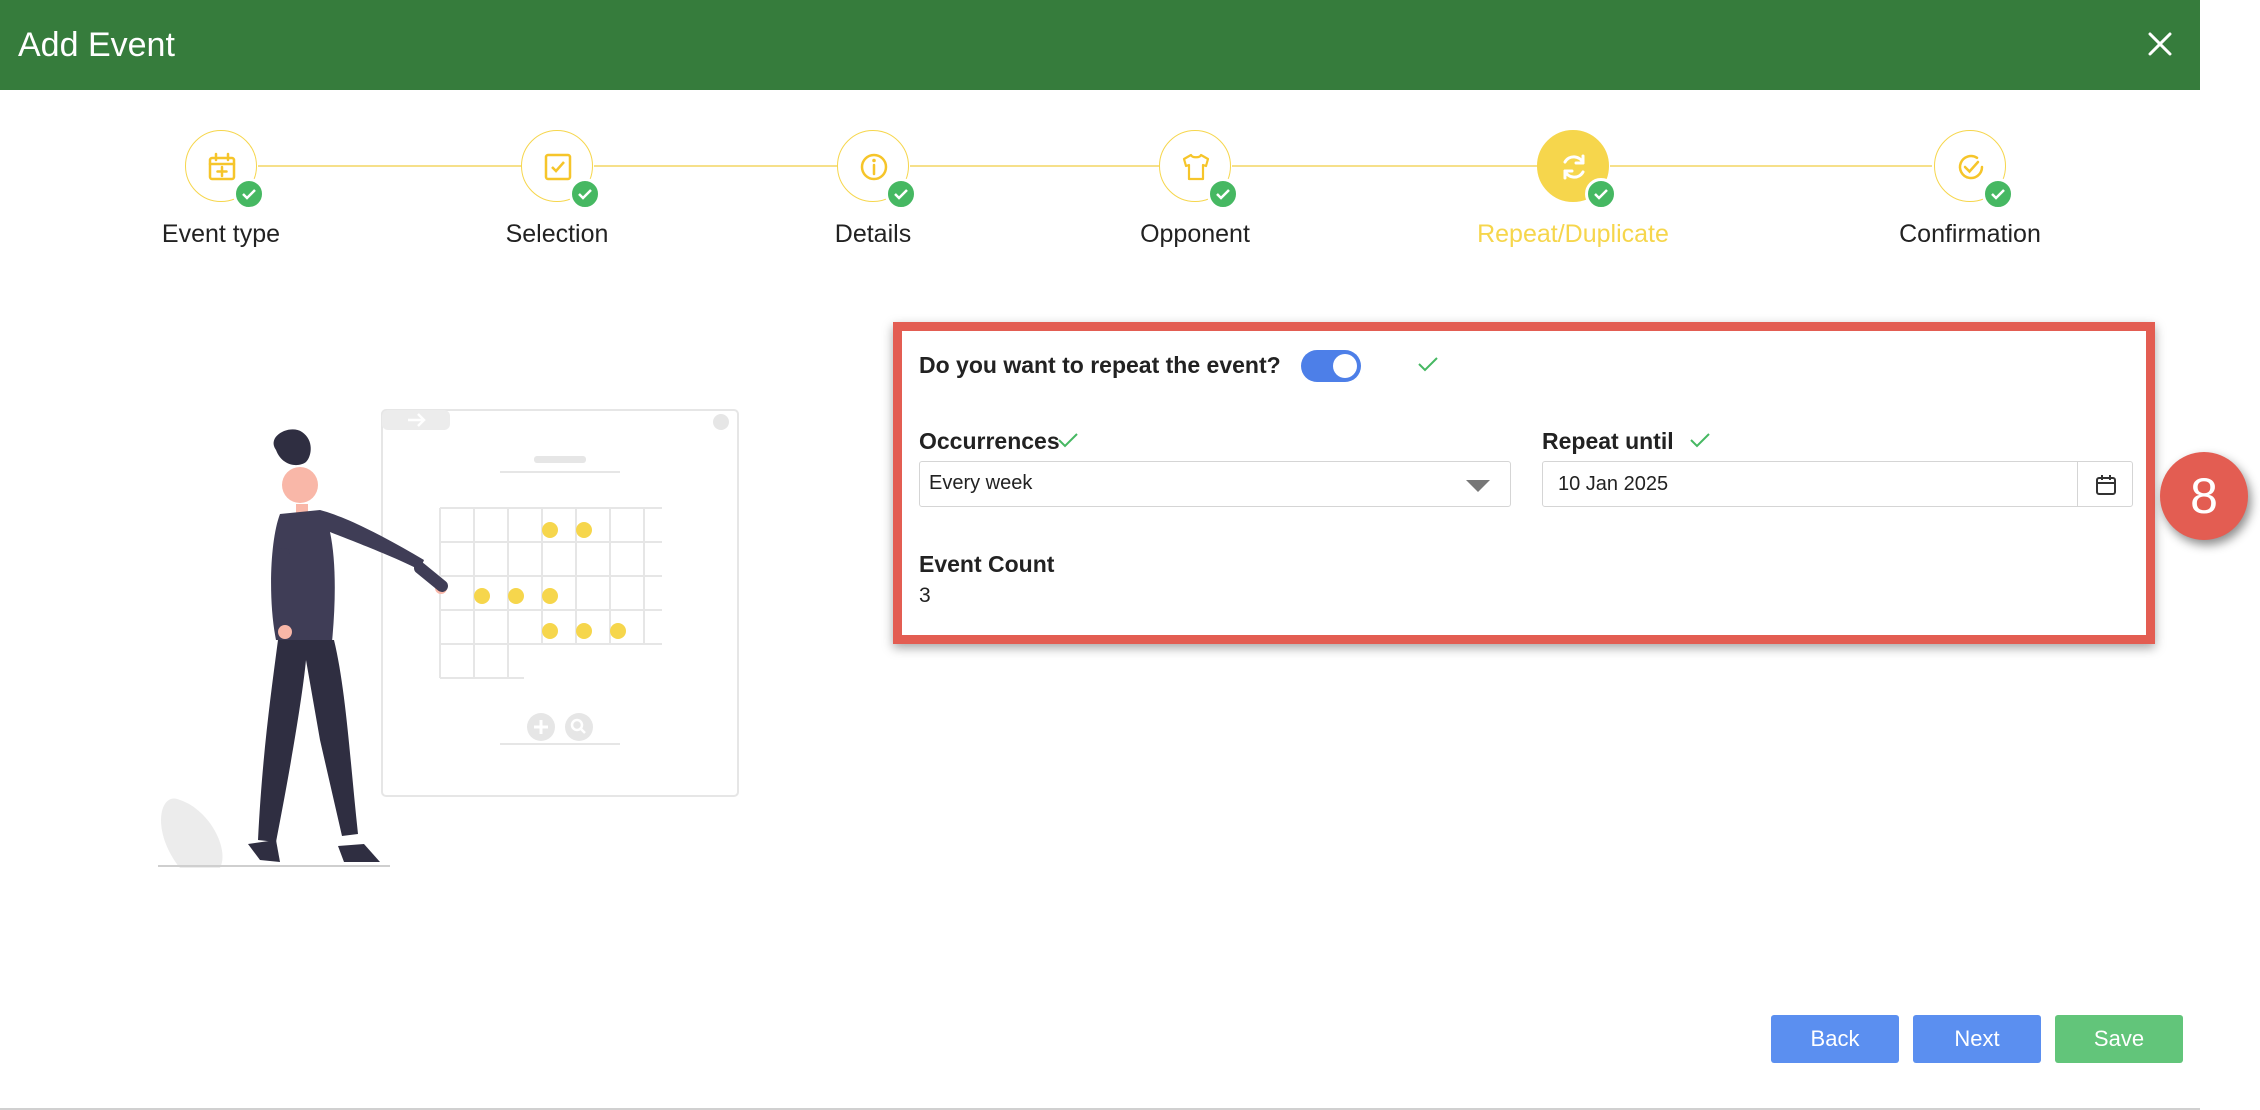 This screenshot has height=1110, width=2260. What do you see at coordinates (557, 195) in the screenshot?
I see `step-selection: Selection` at bounding box center [557, 195].